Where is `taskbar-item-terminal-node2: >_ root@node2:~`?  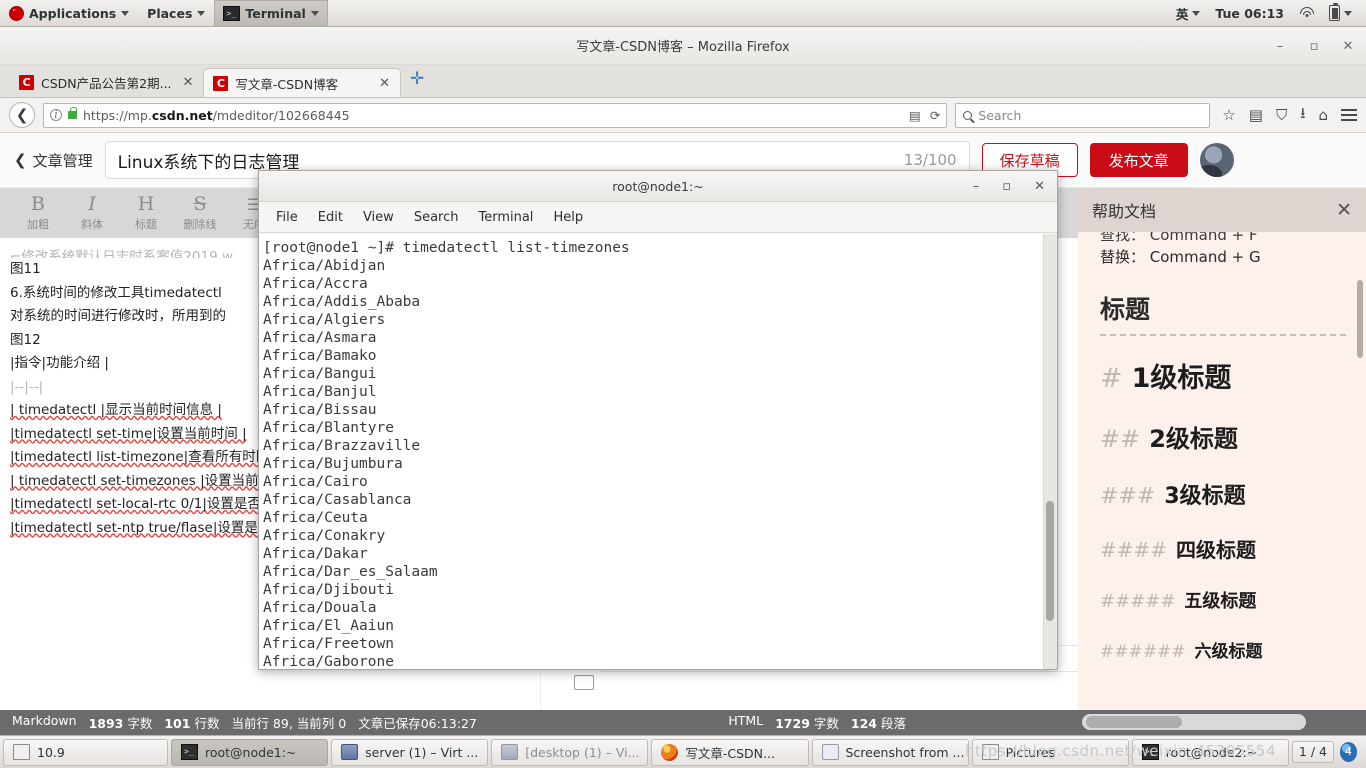 taskbar-item-terminal-node2: >_ root@node2:~ is located at coordinates (1210, 752).